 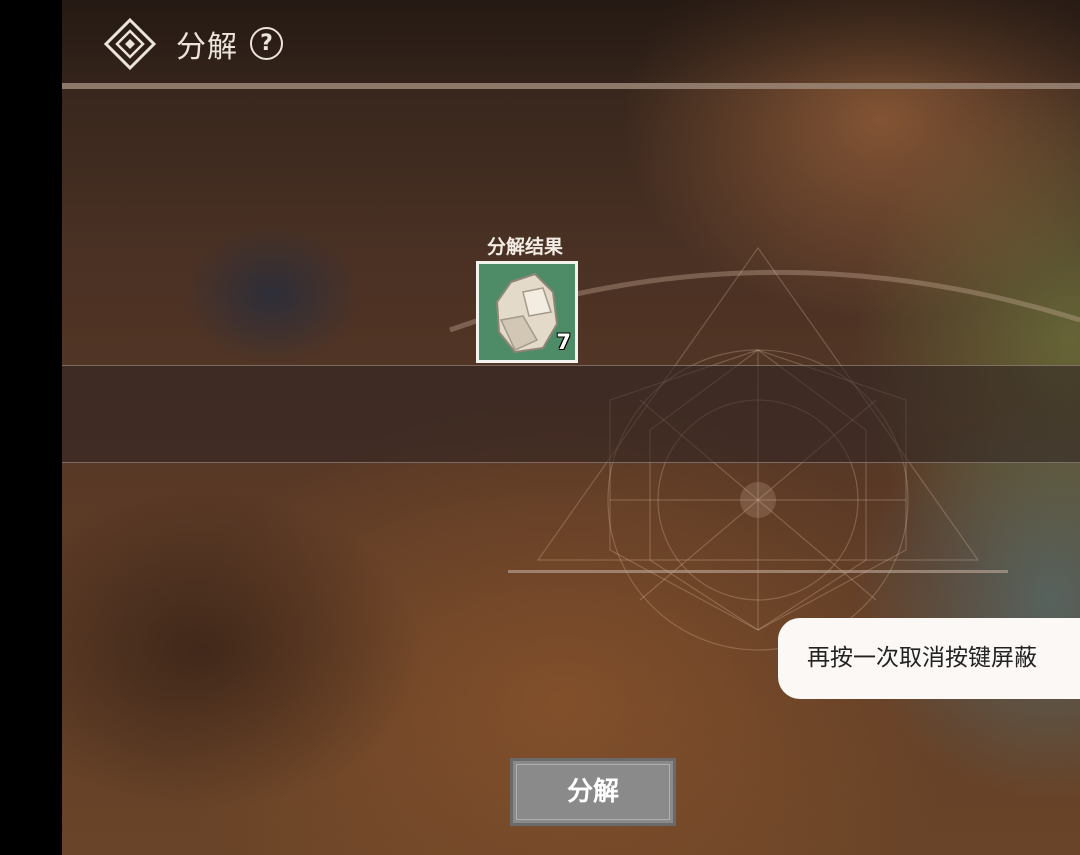 What do you see at coordinates (571, 86) in the screenshot?
I see `top-divider` at bounding box center [571, 86].